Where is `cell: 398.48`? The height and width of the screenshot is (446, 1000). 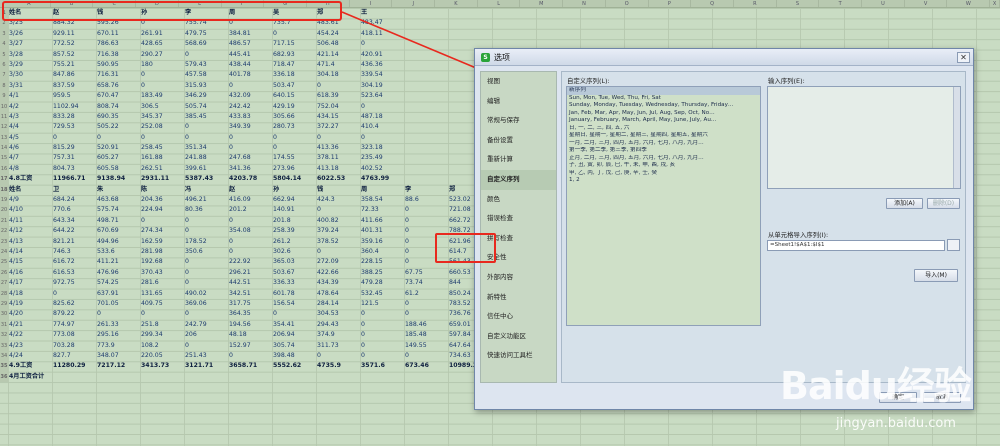
cell: 398.48 is located at coordinates (294, 356).